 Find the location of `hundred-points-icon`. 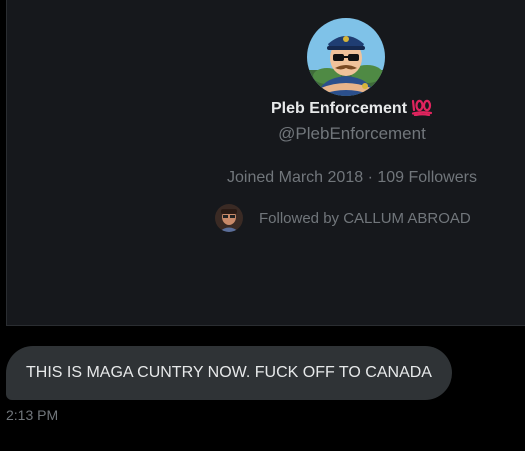

hundred-points-icon is located at coordinates (422, 109).